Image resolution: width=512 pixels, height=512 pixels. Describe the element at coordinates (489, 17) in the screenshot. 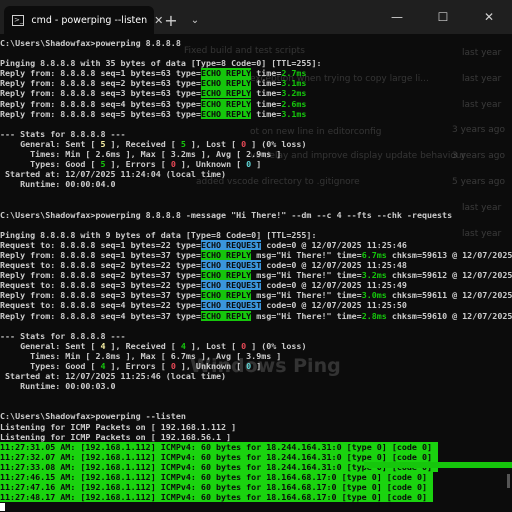

I see `close-button: ✕` at that location.